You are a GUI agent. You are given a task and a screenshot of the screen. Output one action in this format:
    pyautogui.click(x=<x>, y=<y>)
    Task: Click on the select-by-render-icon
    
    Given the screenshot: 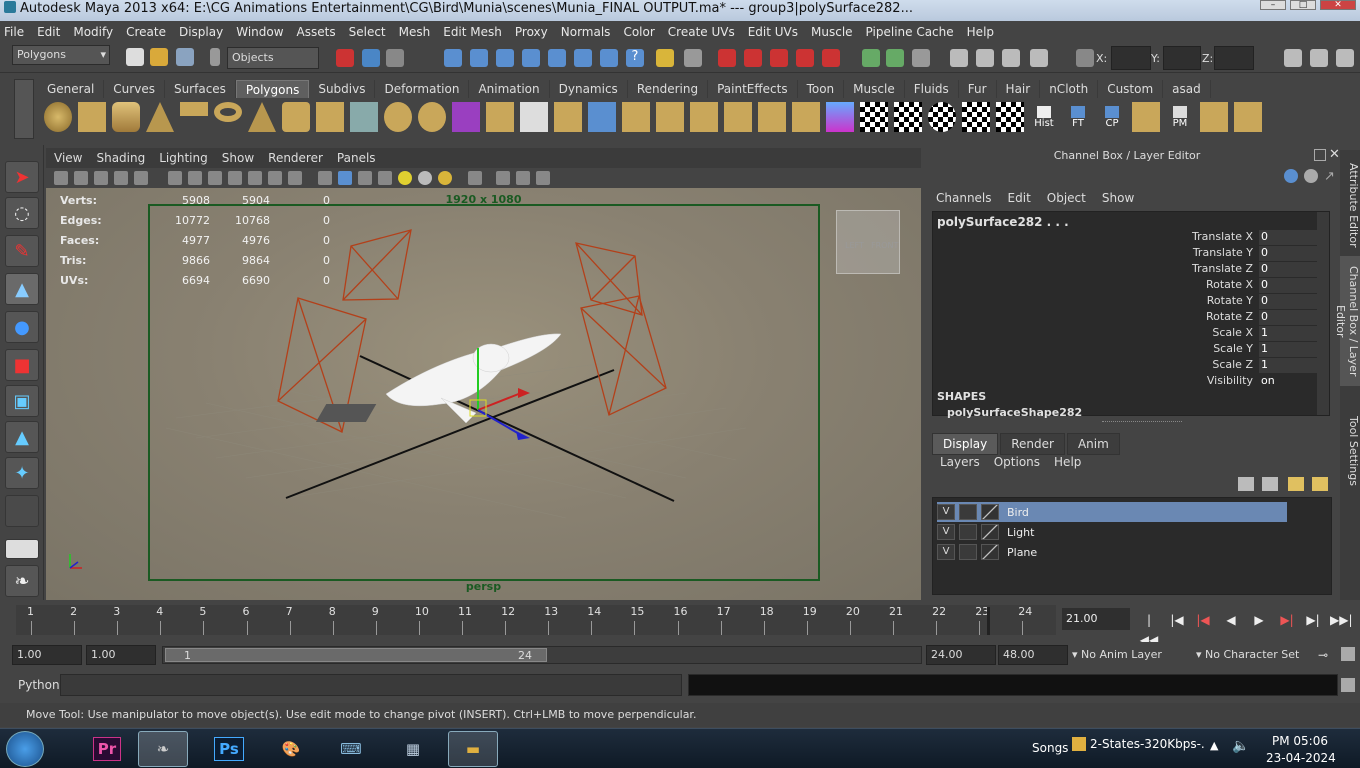 What is the action you would take?
    pyautogui.click(x=609, y=58)
    